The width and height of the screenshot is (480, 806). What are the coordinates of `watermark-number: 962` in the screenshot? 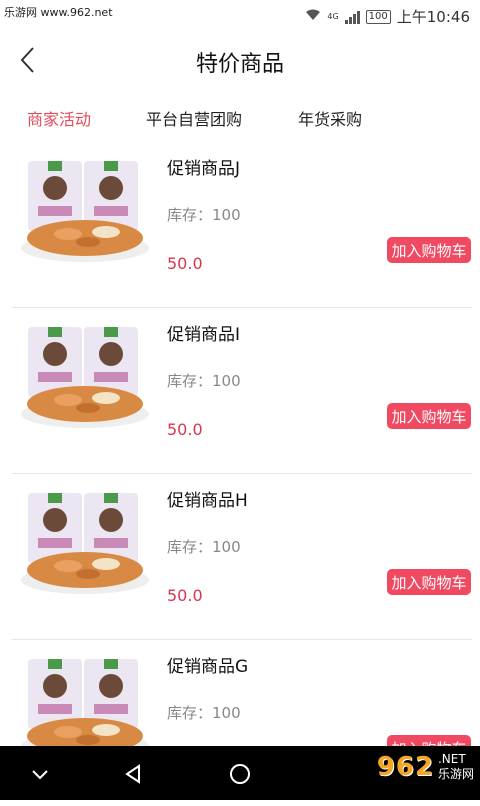 It's located at (405, 767).